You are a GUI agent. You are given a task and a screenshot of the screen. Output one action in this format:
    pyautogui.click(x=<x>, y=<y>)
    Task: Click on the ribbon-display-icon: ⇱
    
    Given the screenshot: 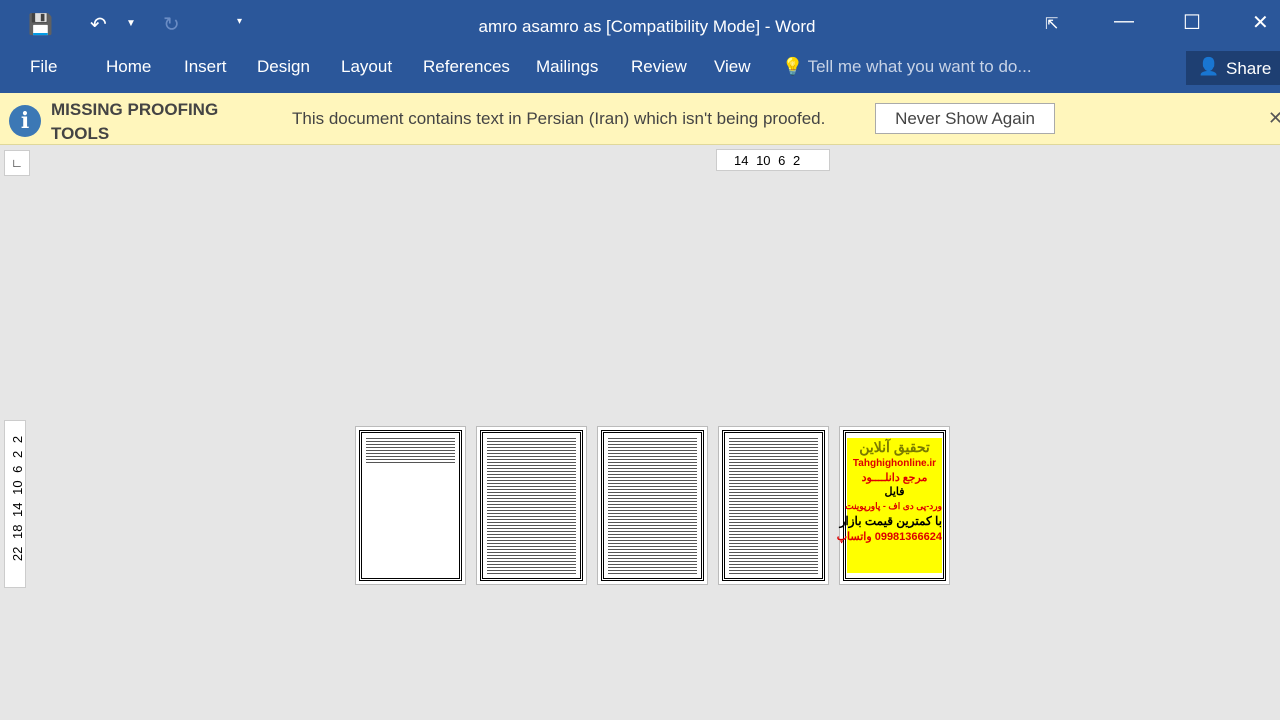 What is the action you would take?
    pyautogui.click(x=1051, y=24)
    